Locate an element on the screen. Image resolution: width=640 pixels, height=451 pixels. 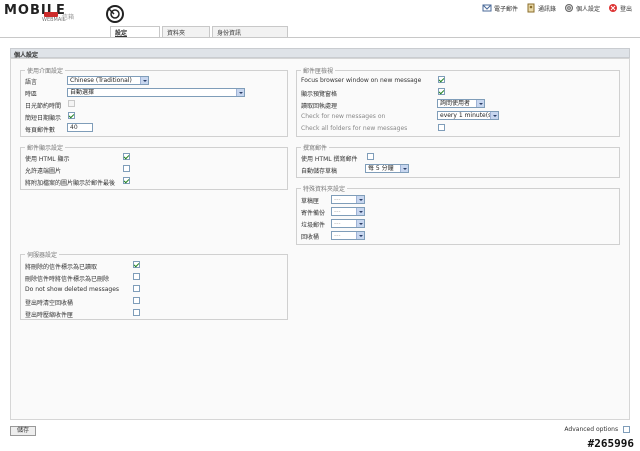
remote-img-checkbox is located at coordinates (126, 168).